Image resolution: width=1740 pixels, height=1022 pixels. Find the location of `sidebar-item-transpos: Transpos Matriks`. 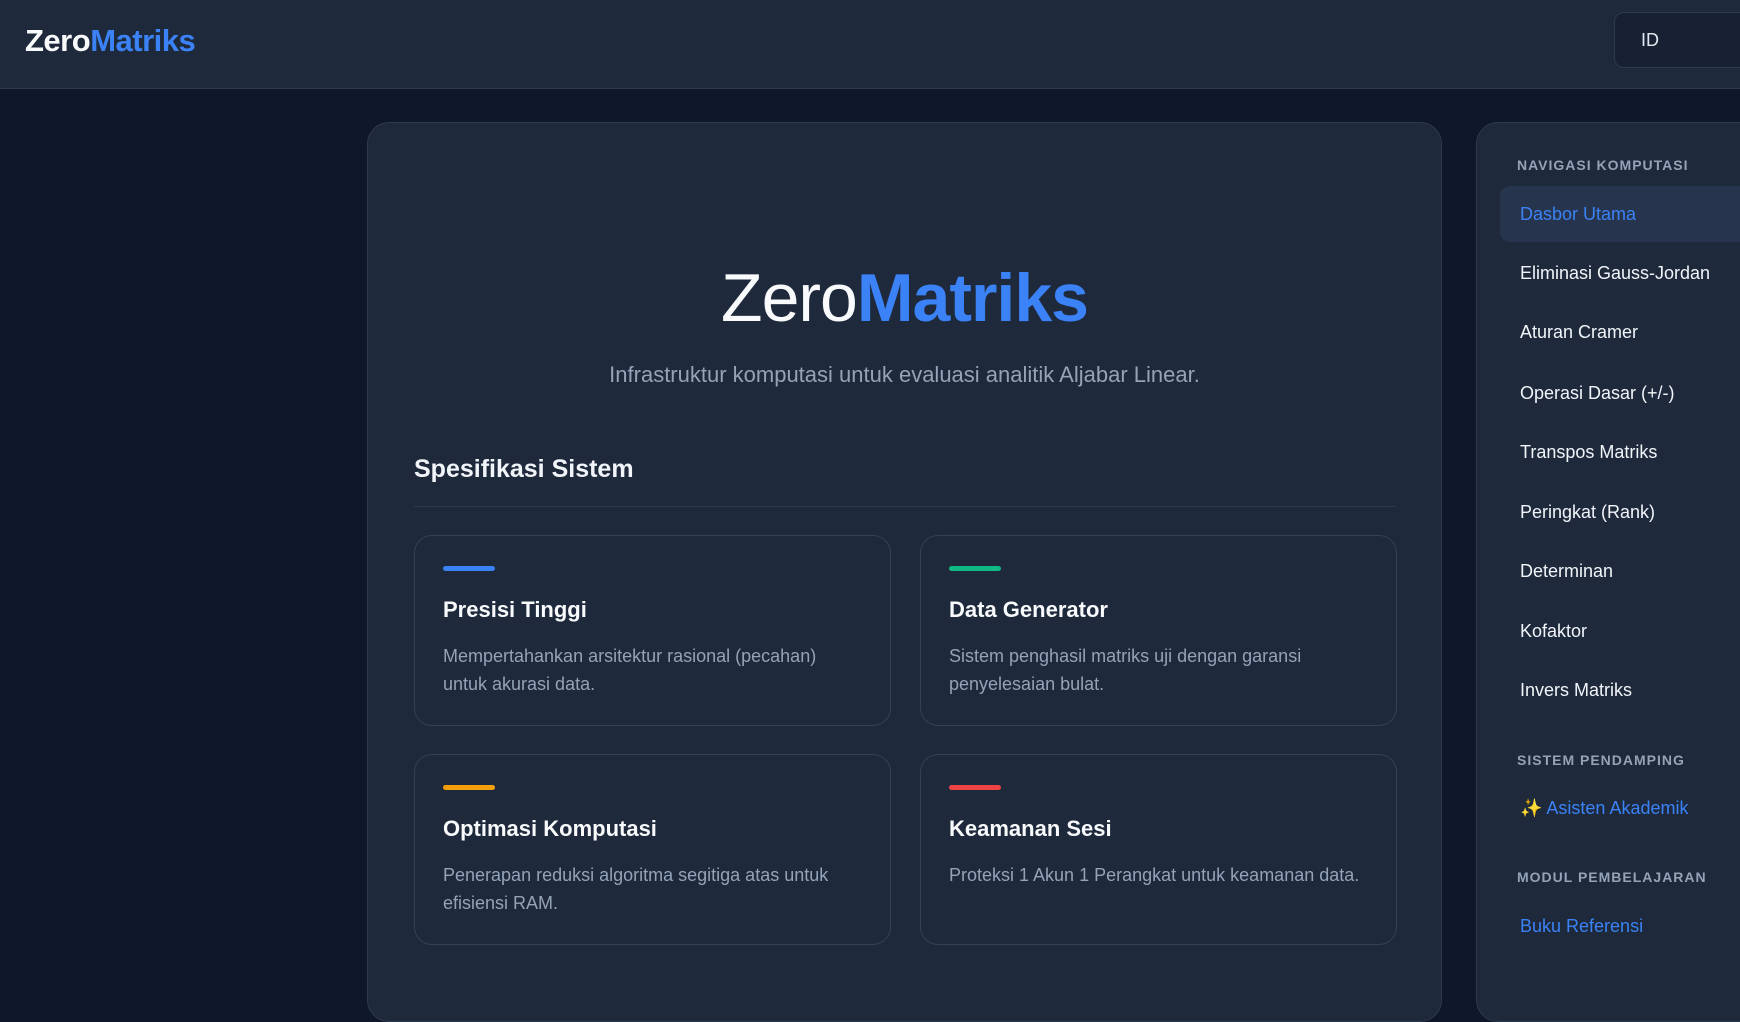

sidebar-item-transpos: Transpos Matriks is located at coordinates (1620, 452).